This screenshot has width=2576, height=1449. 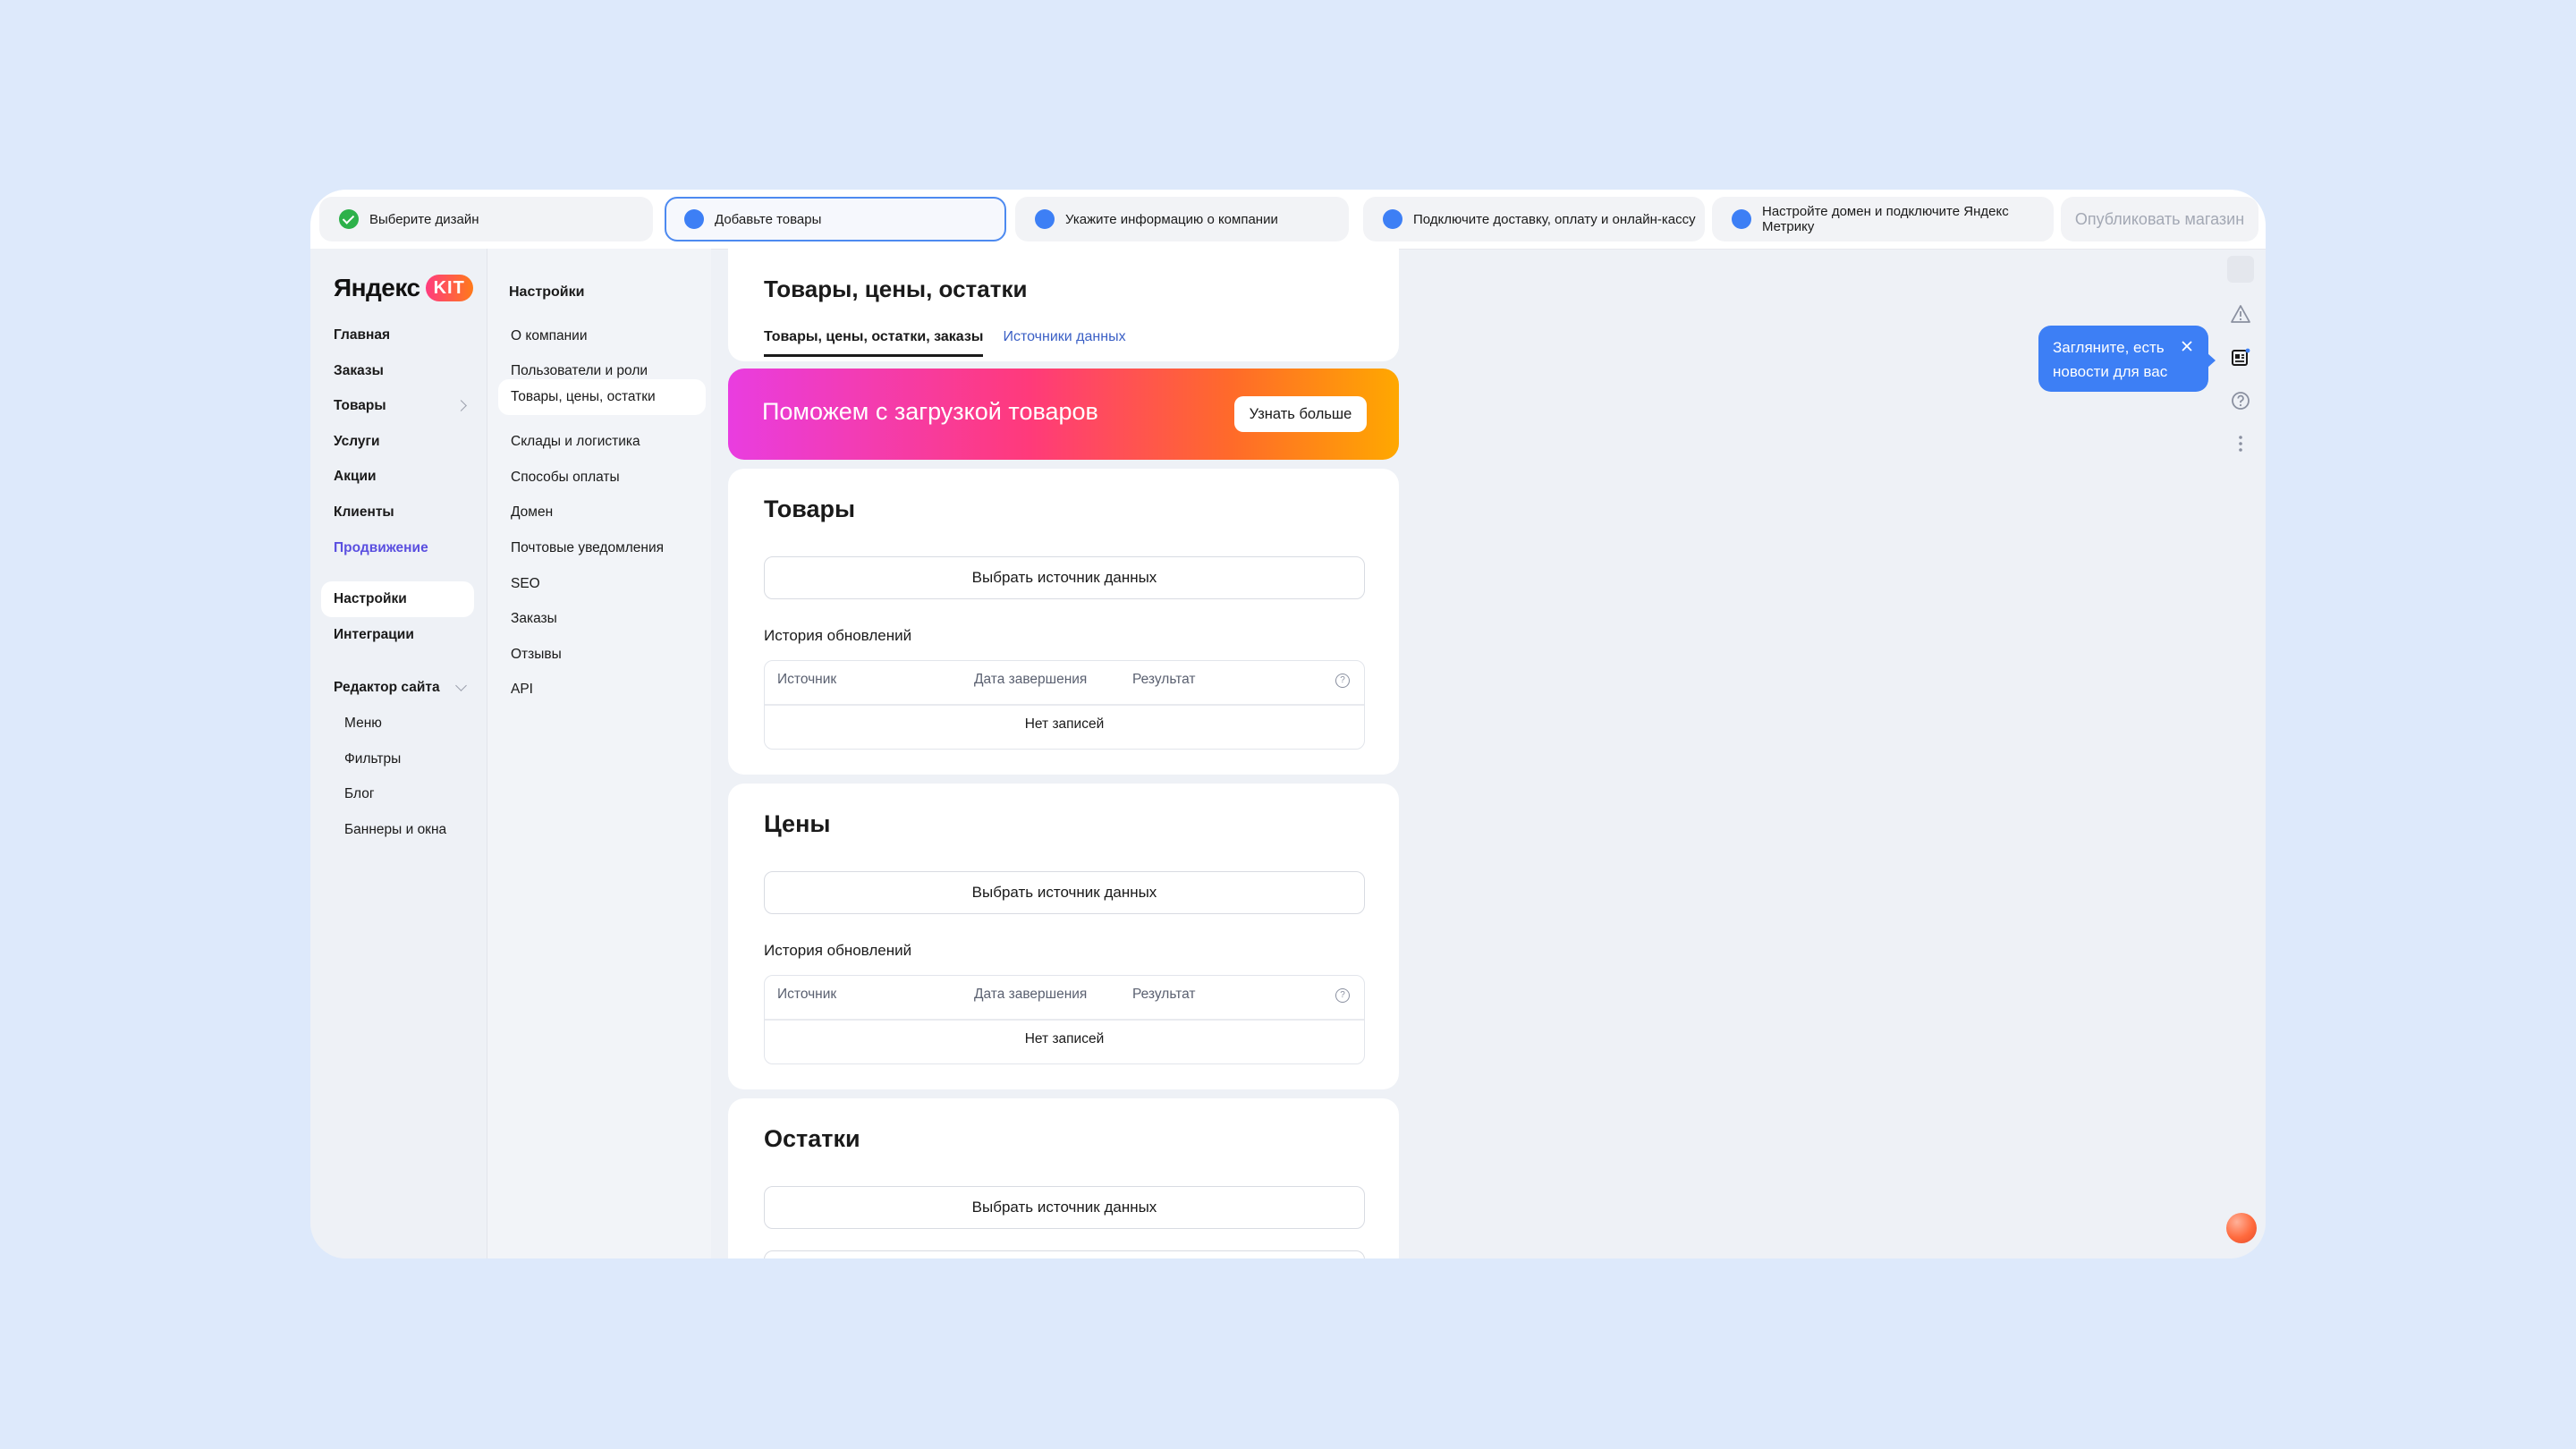 I want to click on close-icon, so click(x=2187, y=344).